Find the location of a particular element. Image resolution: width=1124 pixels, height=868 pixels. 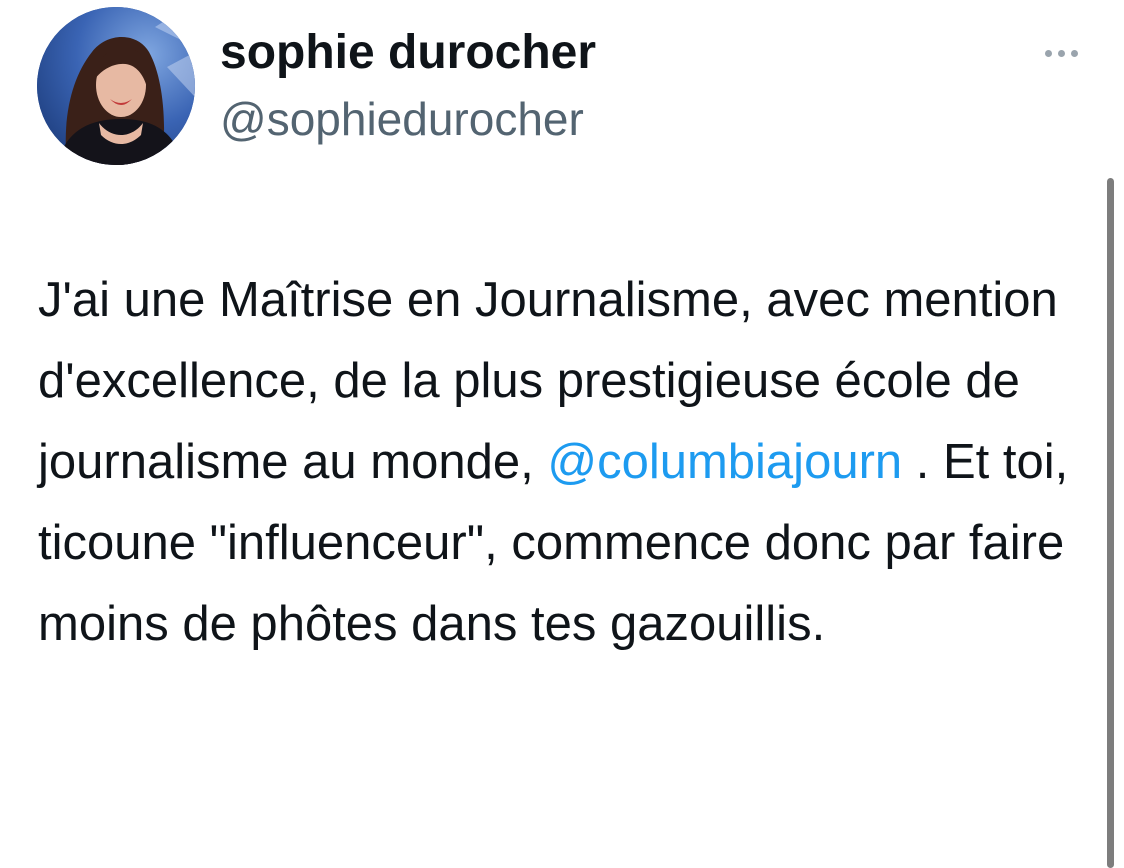

author-display-name: sophie durocher is located at coordinates (408, 53).